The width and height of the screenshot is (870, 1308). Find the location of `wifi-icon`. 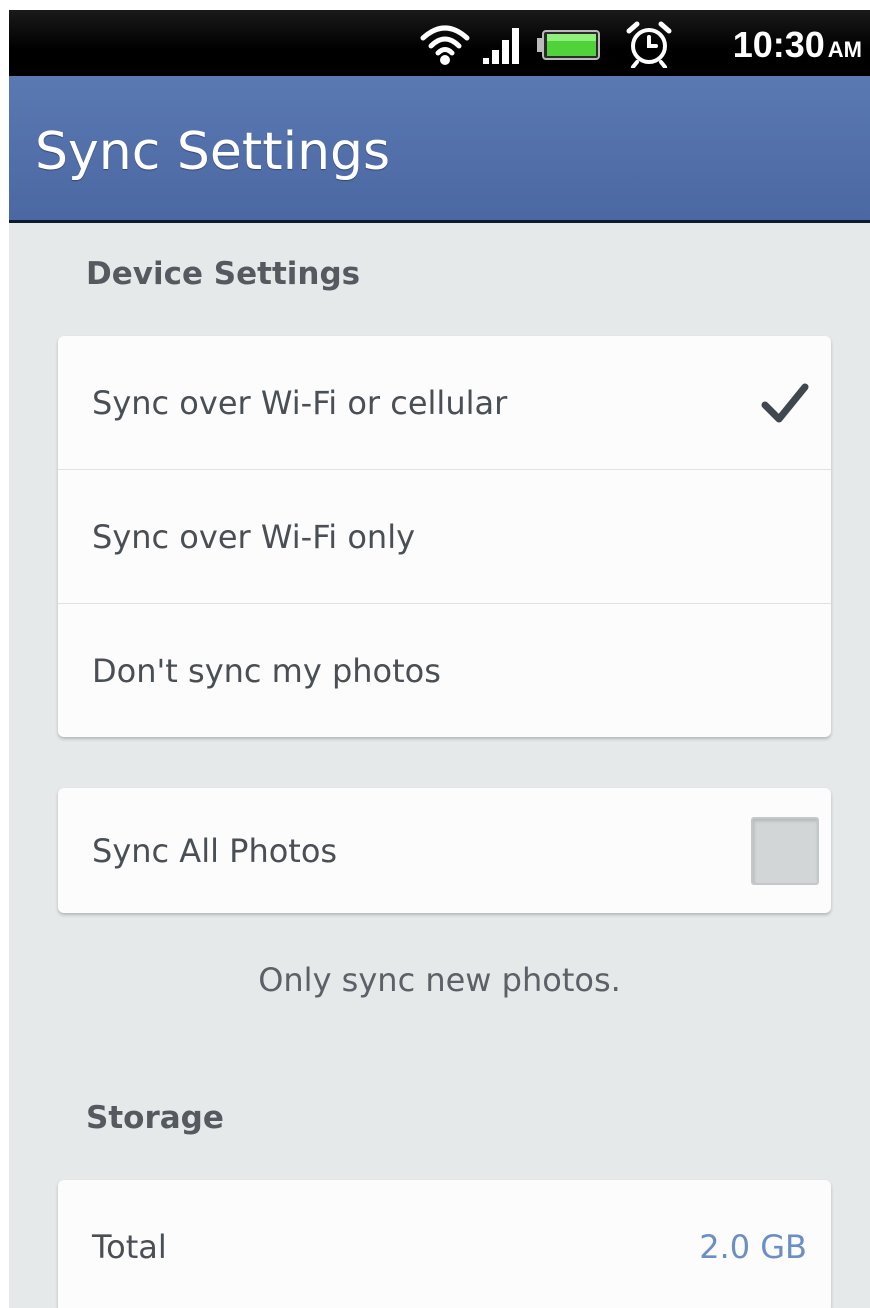

wifi-icon is located at coordinates (445, 45).